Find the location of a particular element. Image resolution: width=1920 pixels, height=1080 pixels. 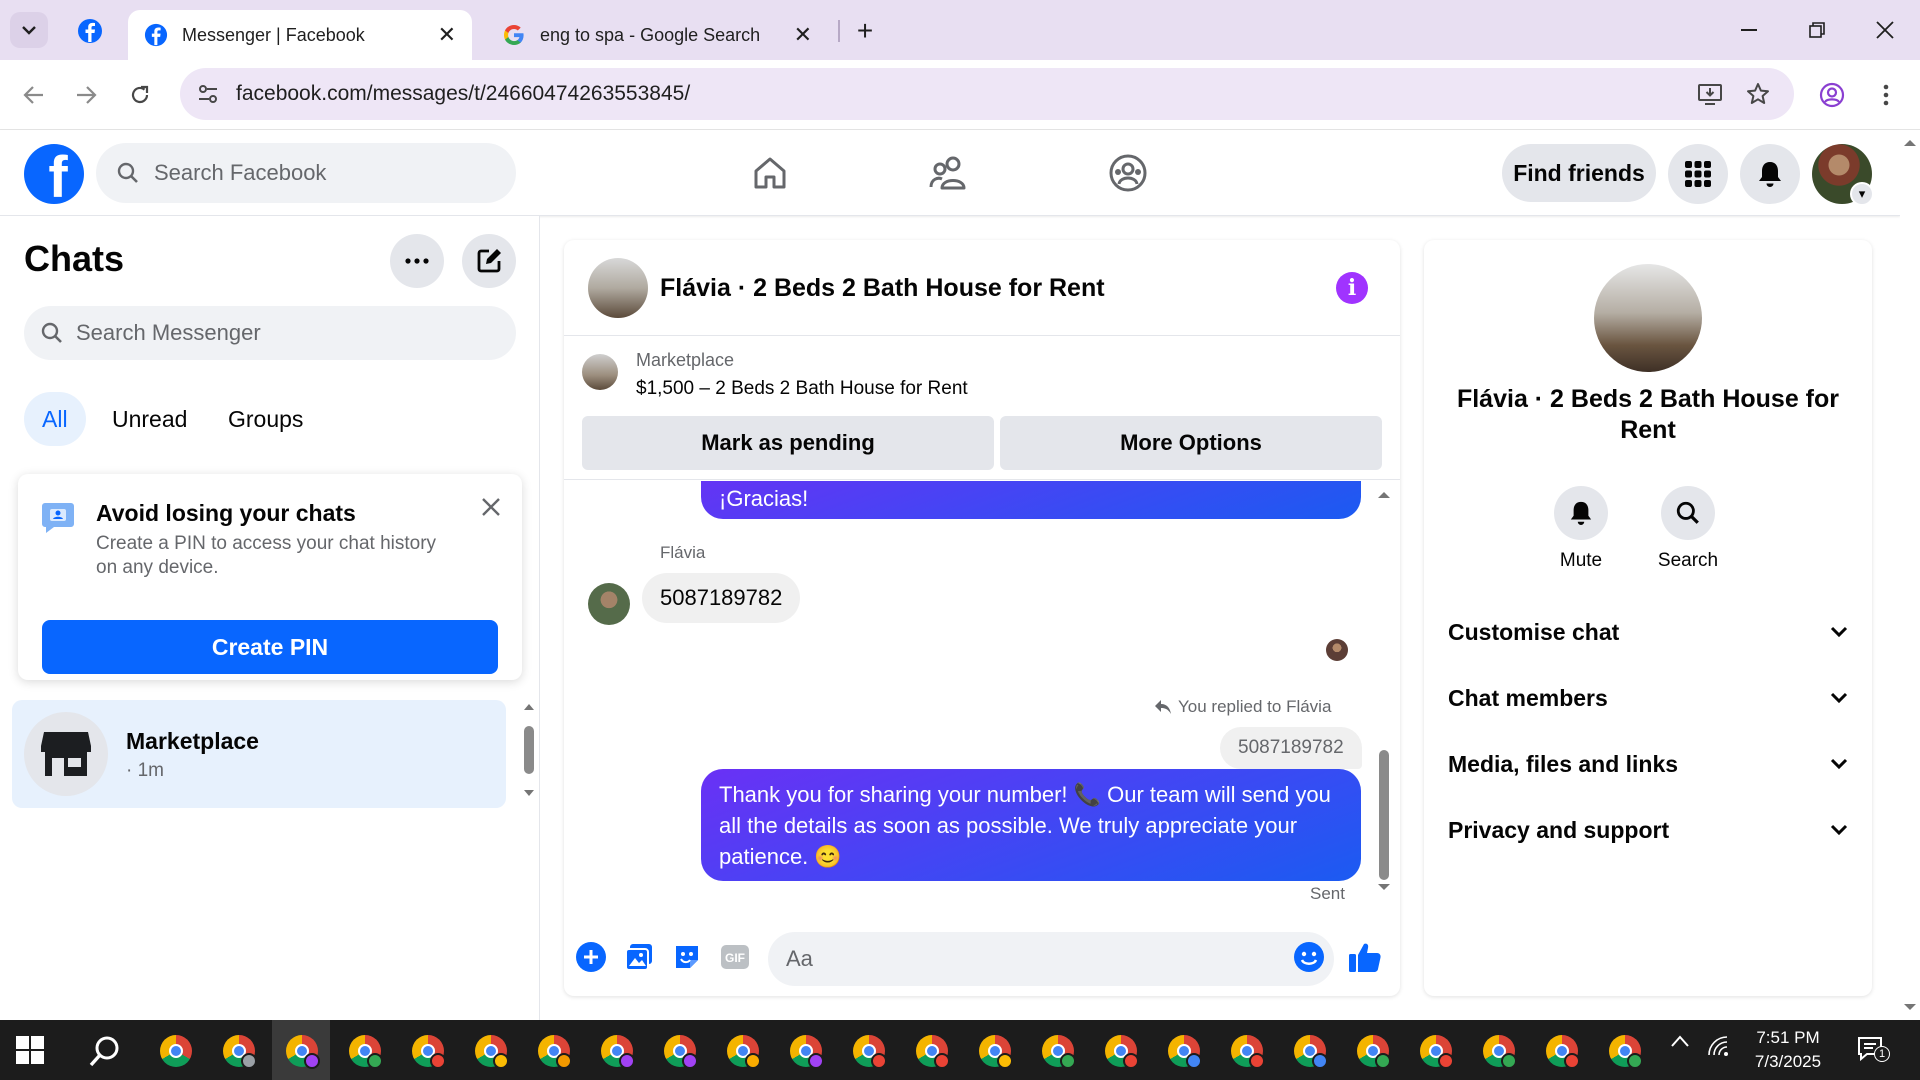

contact-avatar is located at coordinates (618, 288).